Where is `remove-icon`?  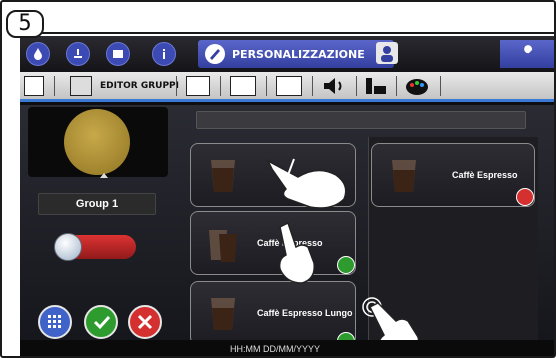 remove-icon is located at coordinates (525, 197).